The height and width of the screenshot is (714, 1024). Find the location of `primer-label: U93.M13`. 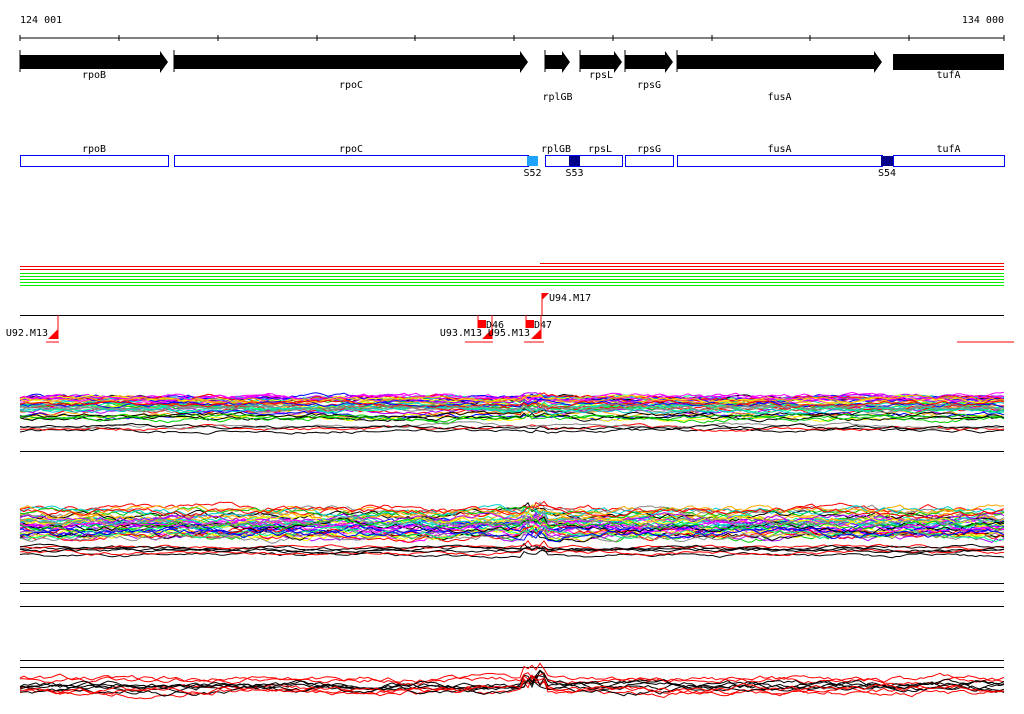

primer-label: U93.M13 is located at coordinates (461, 333).